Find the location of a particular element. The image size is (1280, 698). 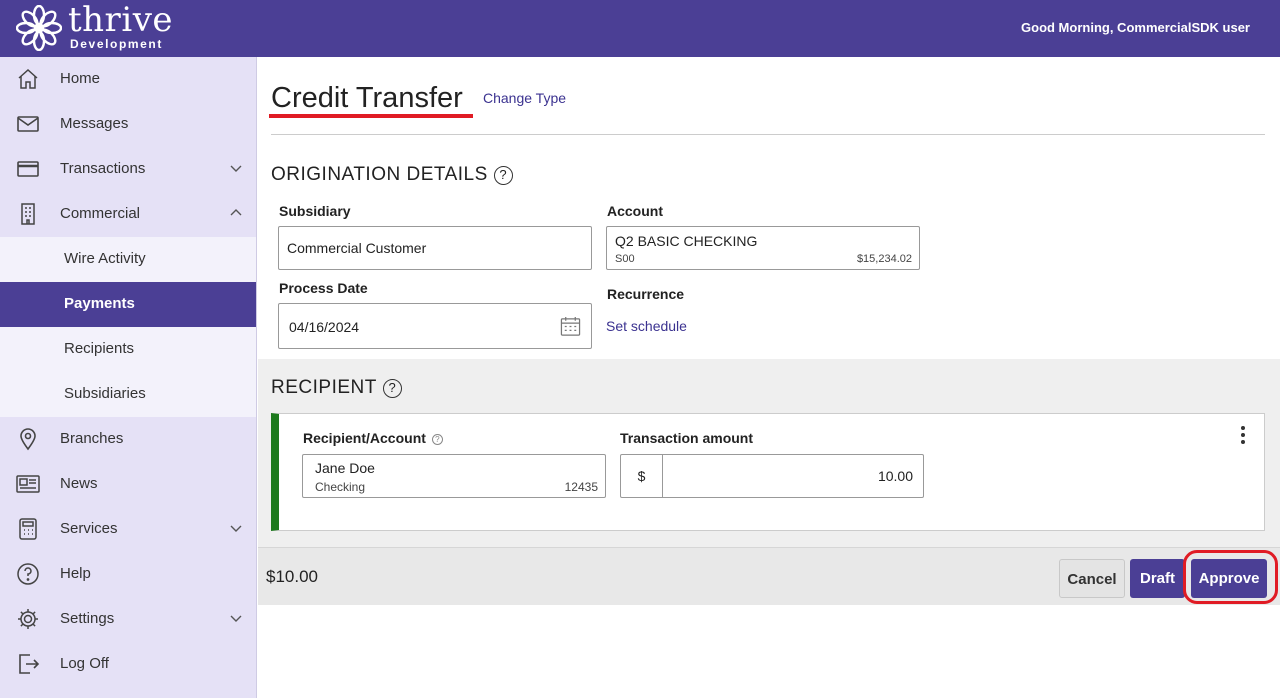

set-schedule-link: Set schedule is located at coordinates (646, 326).